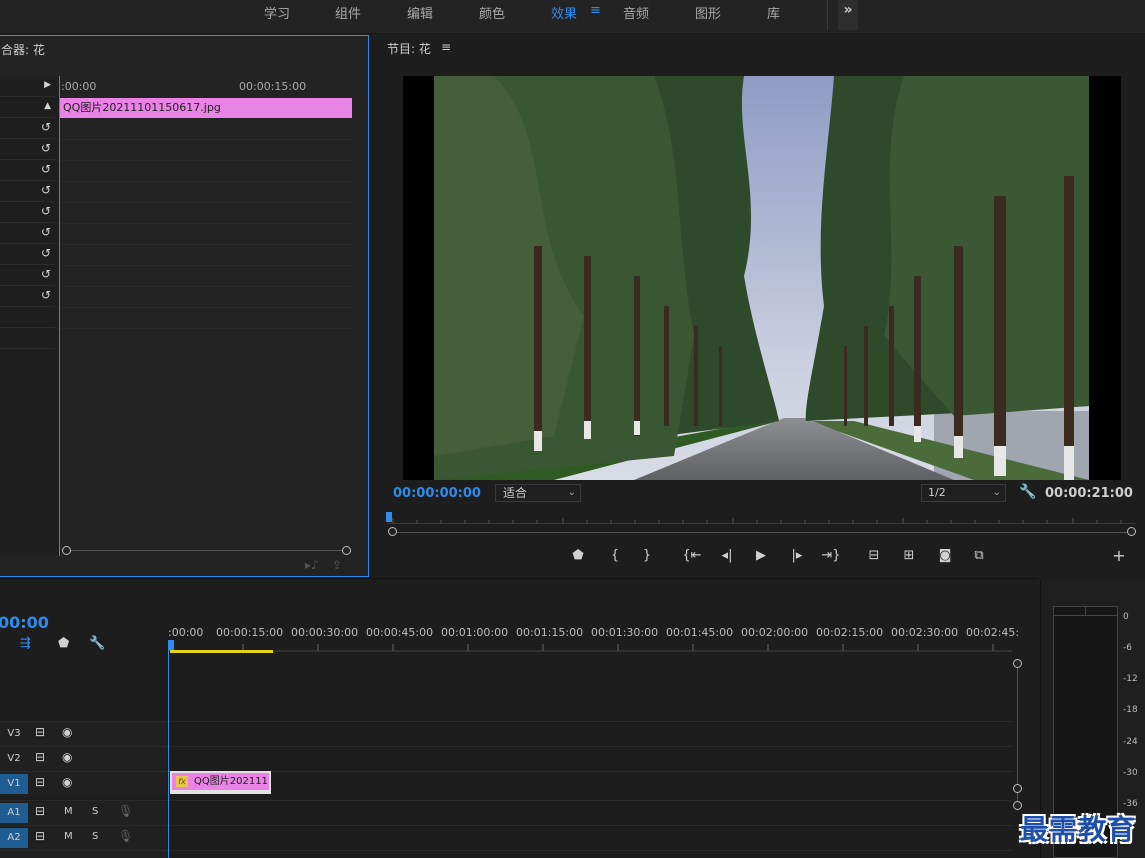 The width and height of the screenshot is (1145, 858). What do you see at coordinates (400, 632) in the screenshot?
I see `ruler-label: 00:00:45:00` at bounding box center [400, 632].